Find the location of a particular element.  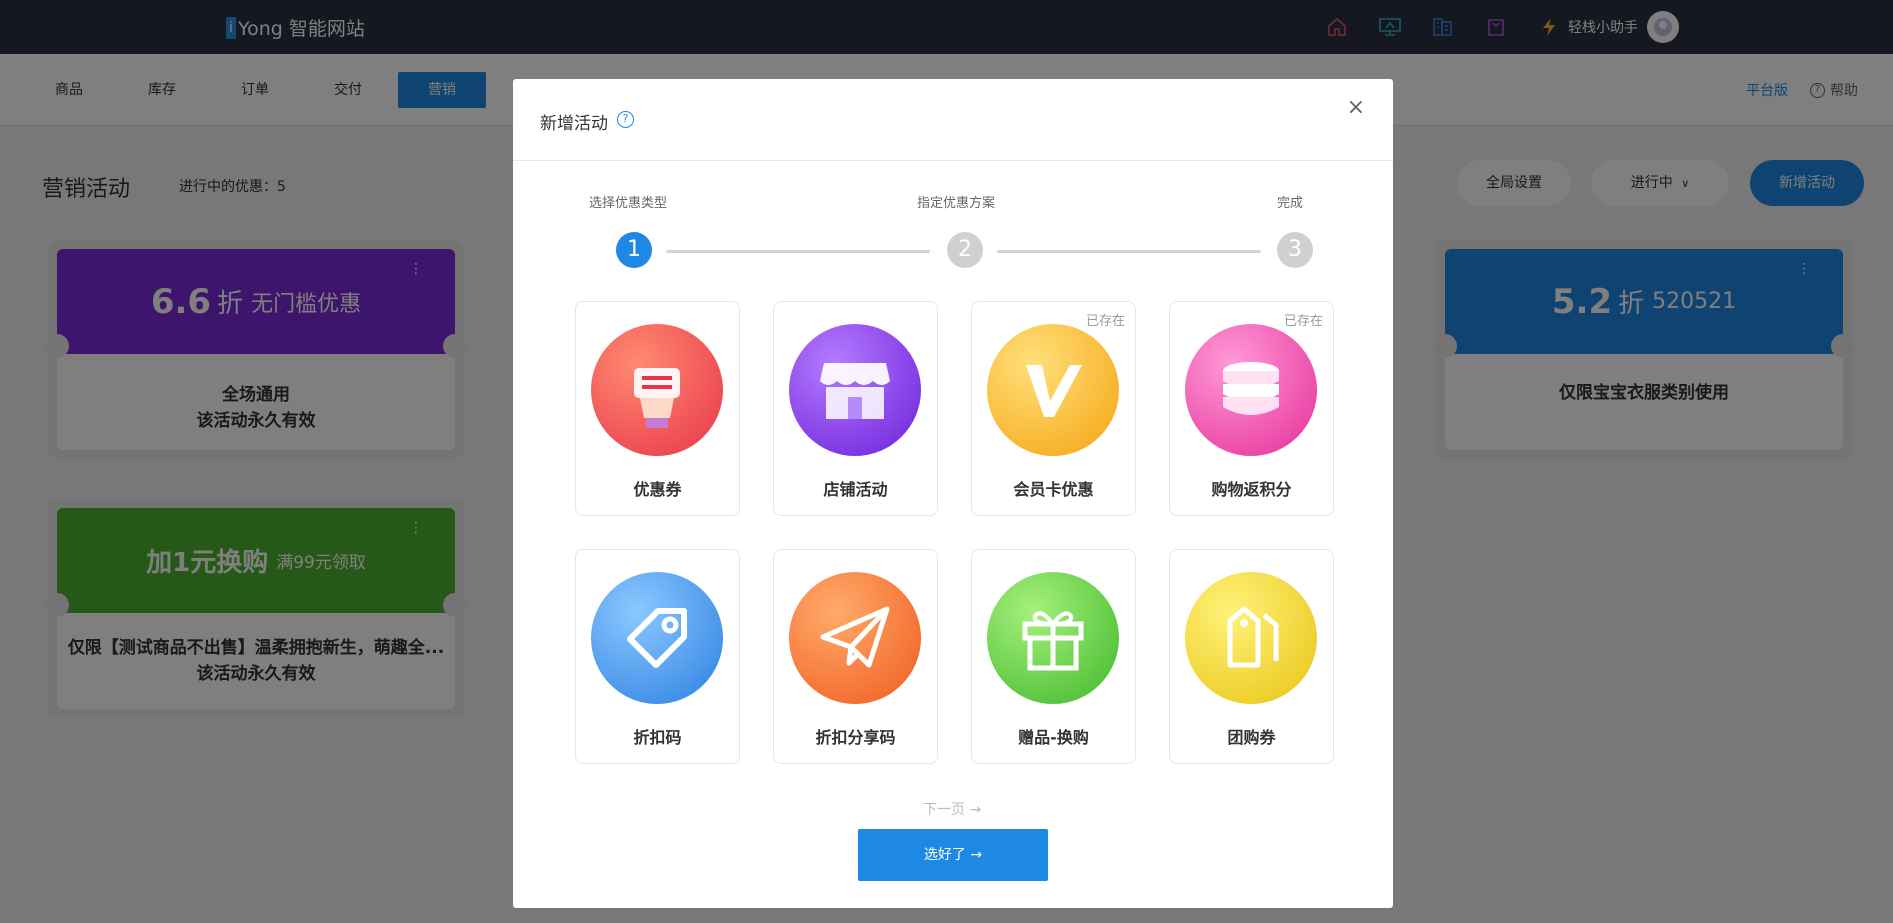

coupon-hand-icon is located at coordinates (657, 390).